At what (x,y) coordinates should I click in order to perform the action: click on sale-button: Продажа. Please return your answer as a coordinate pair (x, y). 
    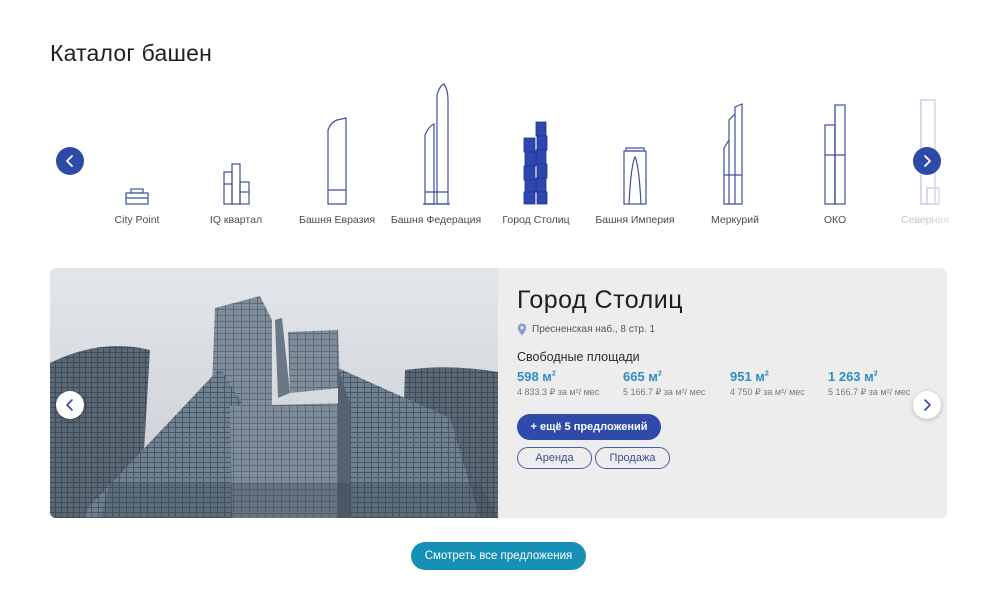
    Looking at the image, I should click on (632, 458).